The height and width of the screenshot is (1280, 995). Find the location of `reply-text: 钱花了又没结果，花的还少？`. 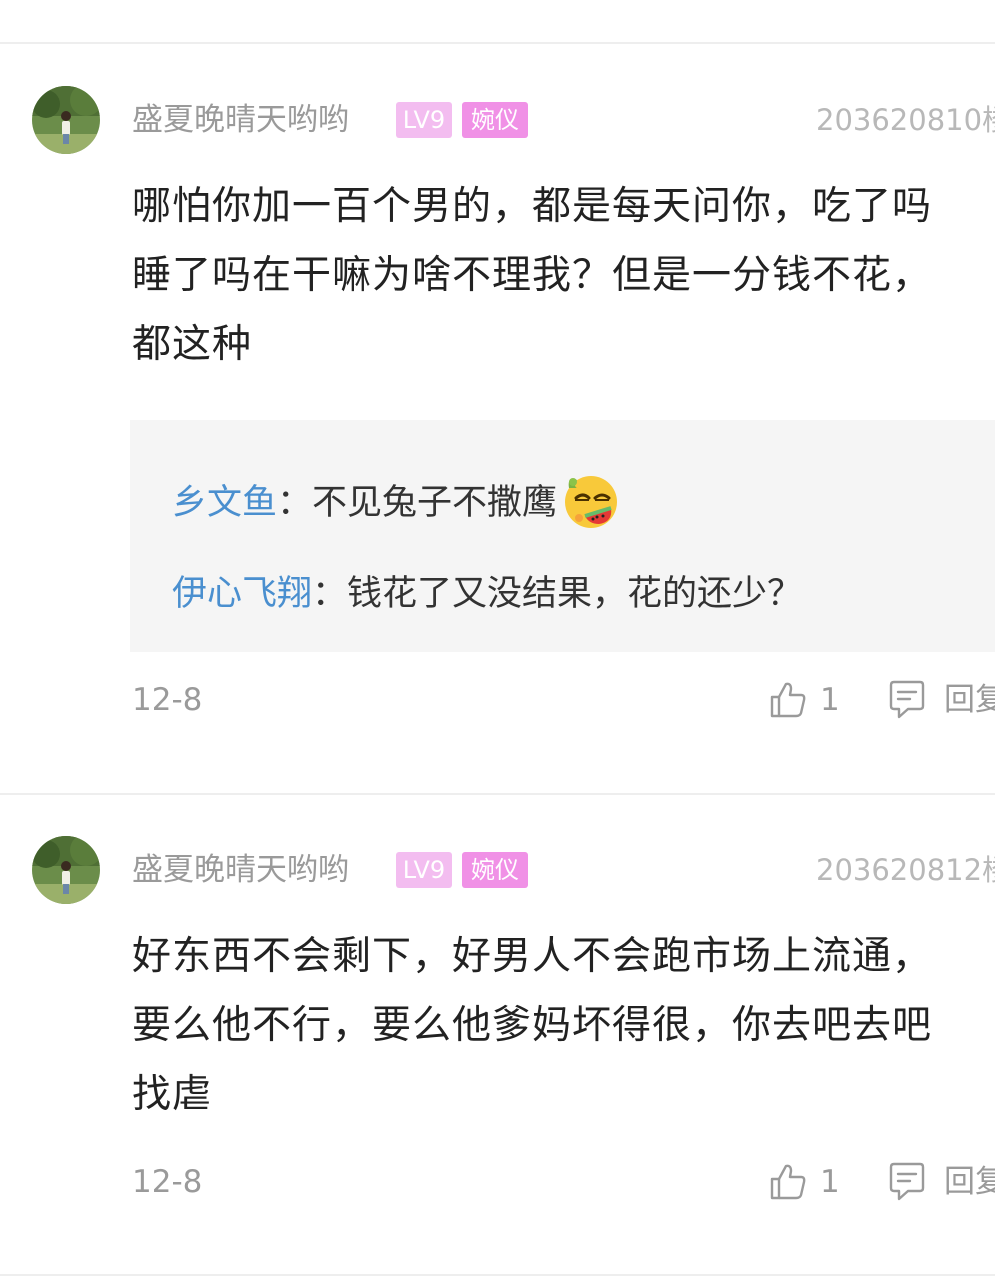

reply-text: 钱花了又没结果，花的还少？ is located at coordinates (575, 594).